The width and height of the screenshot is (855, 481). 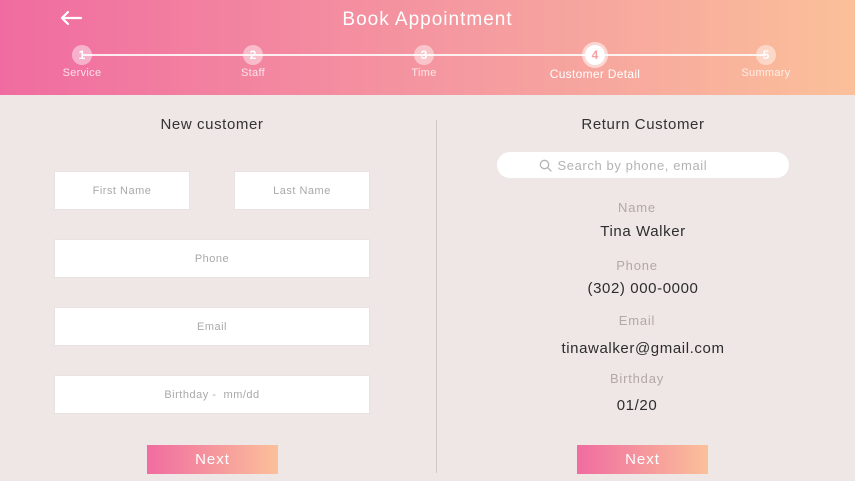 What do you see at coordinates (637, 265) in the screenshot?
I see `phone-label: Phone` at bounding box center [637, 265].